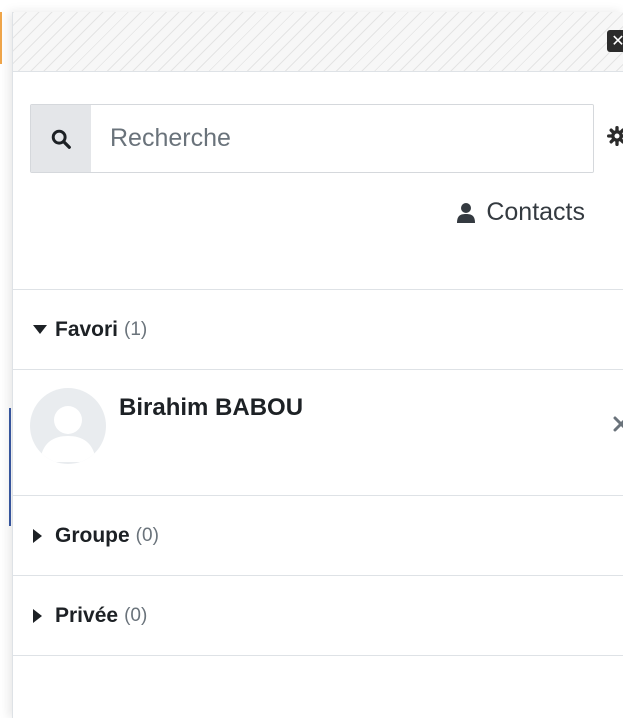 Image resolution: width=623 pixels, height=718 pixels. I want to click on section-groupe: Groupe (0), so click(318, 536).